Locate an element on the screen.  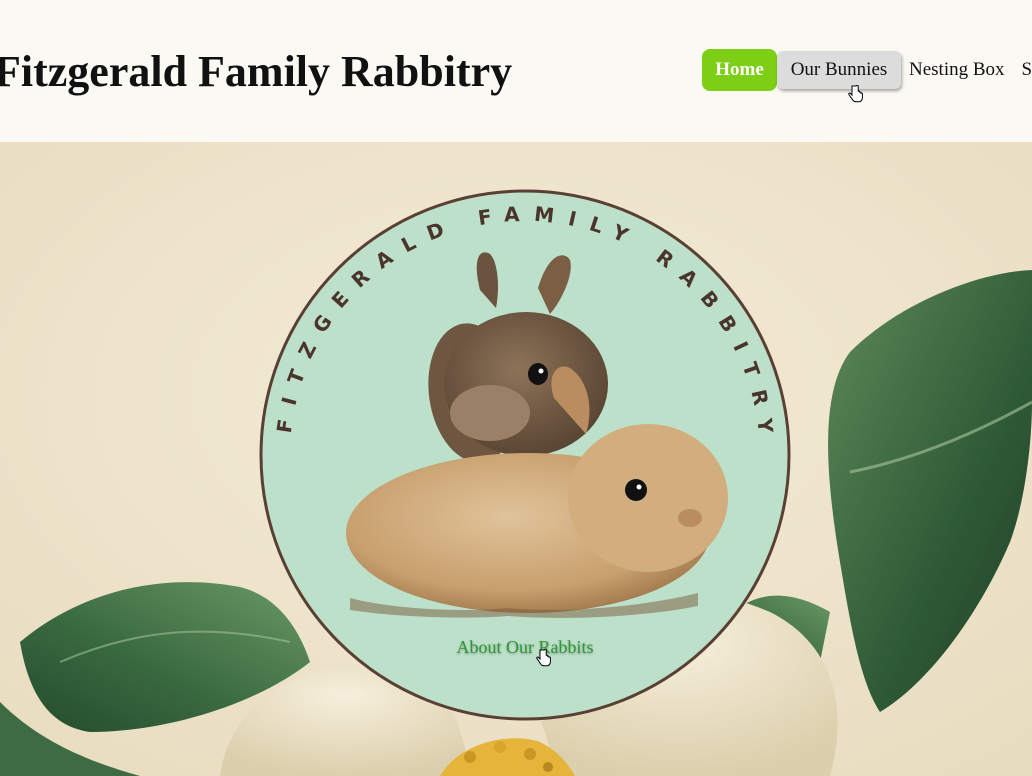
main-nav: Home Our Bunnies Nesting Box S is located at coordinates (867, 70).